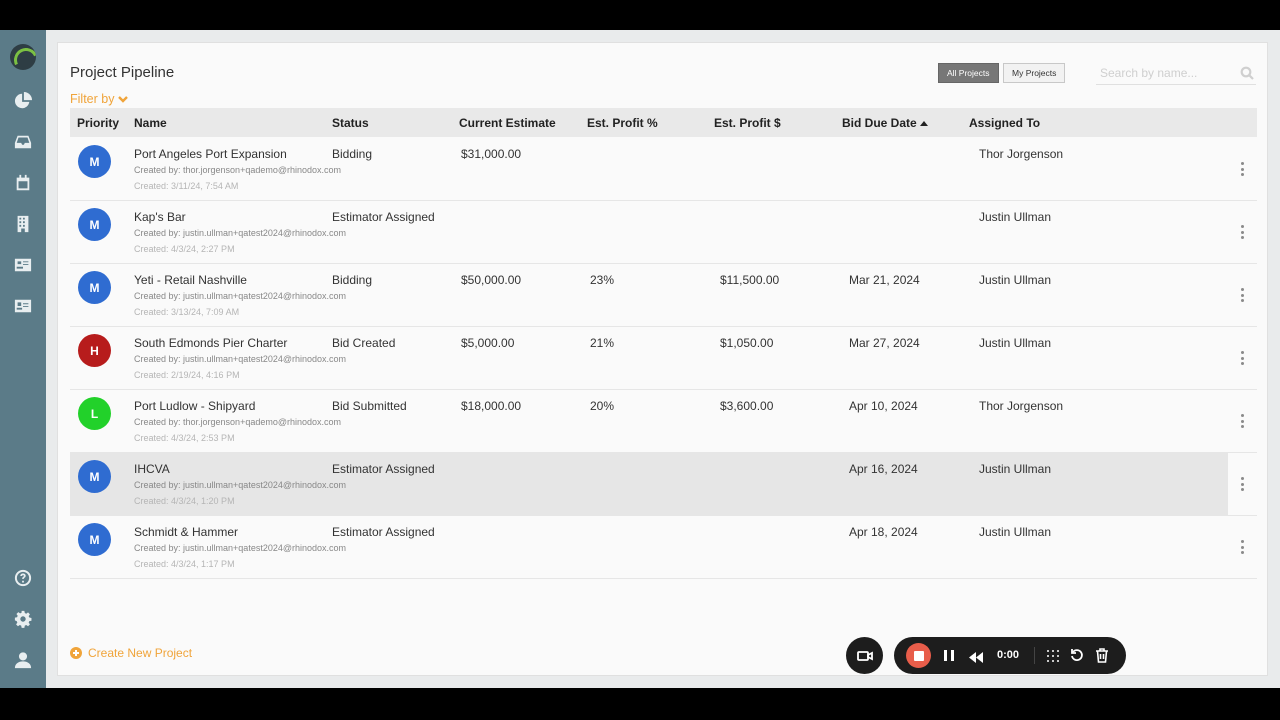  What do you see at coordinates (883, 469) in the screenshot?
I see `bid-due-date-cell: Apr 16, 2024` at bounding box center [883, 469].